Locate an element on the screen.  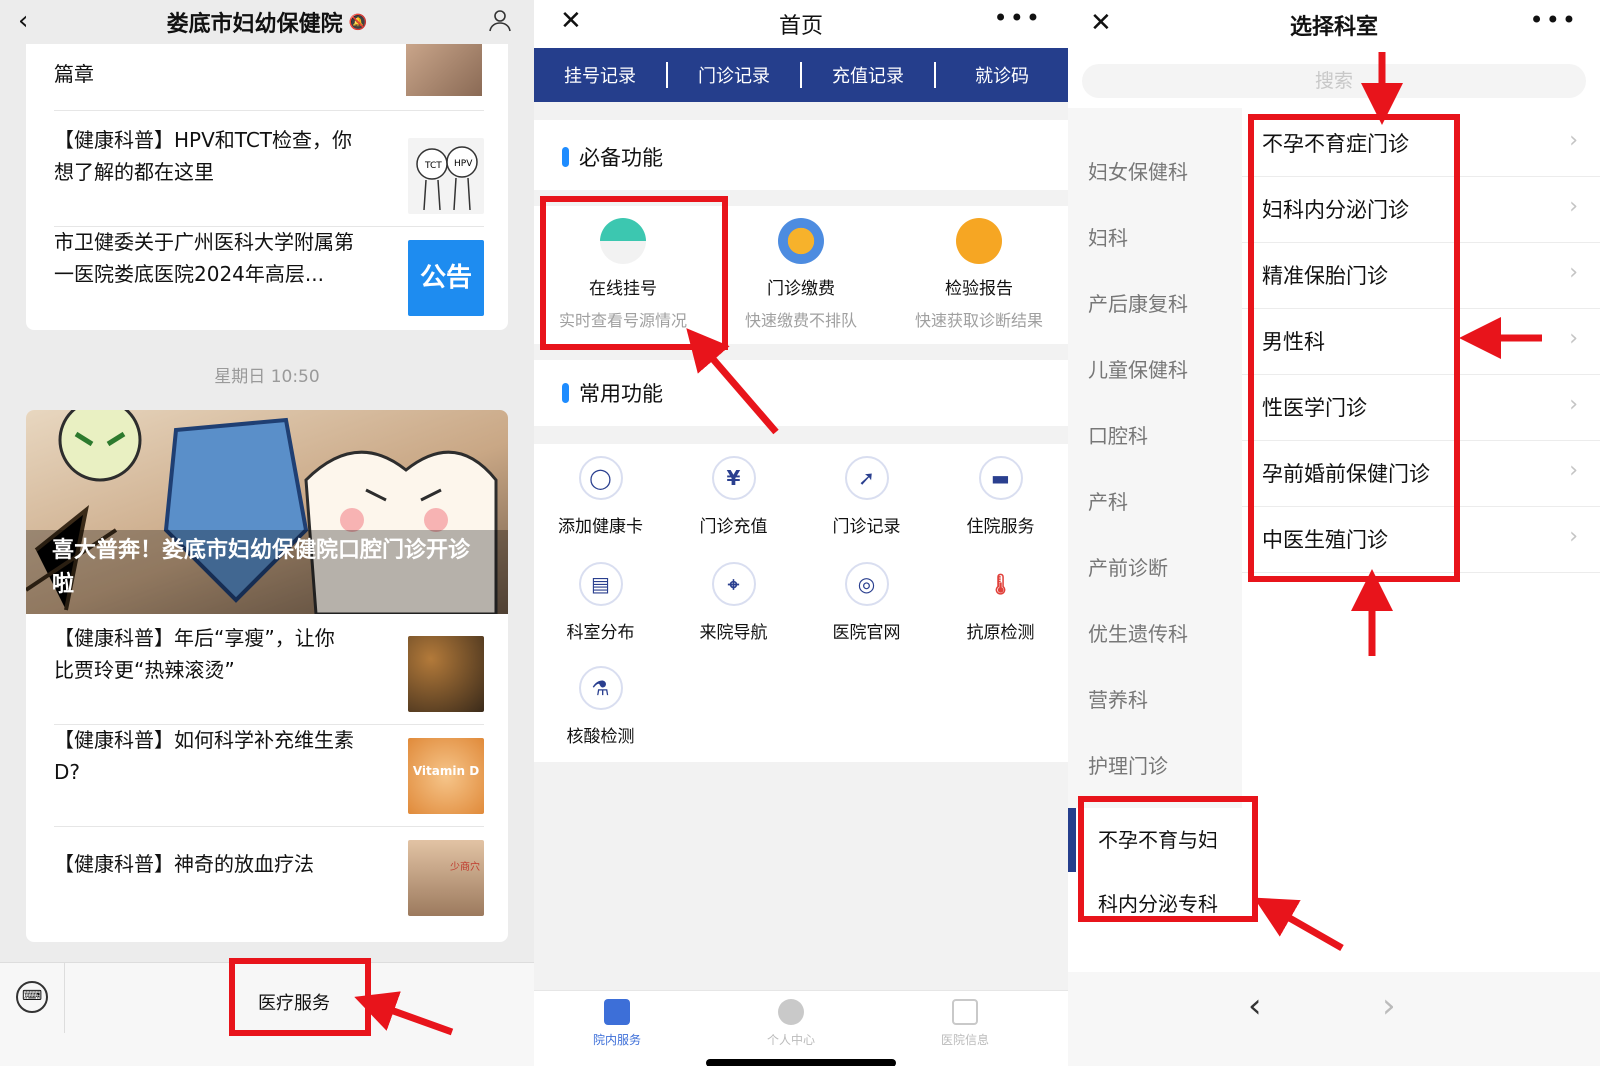
mute-bell-icon: 🔕 is located at coordinates (358, 22).